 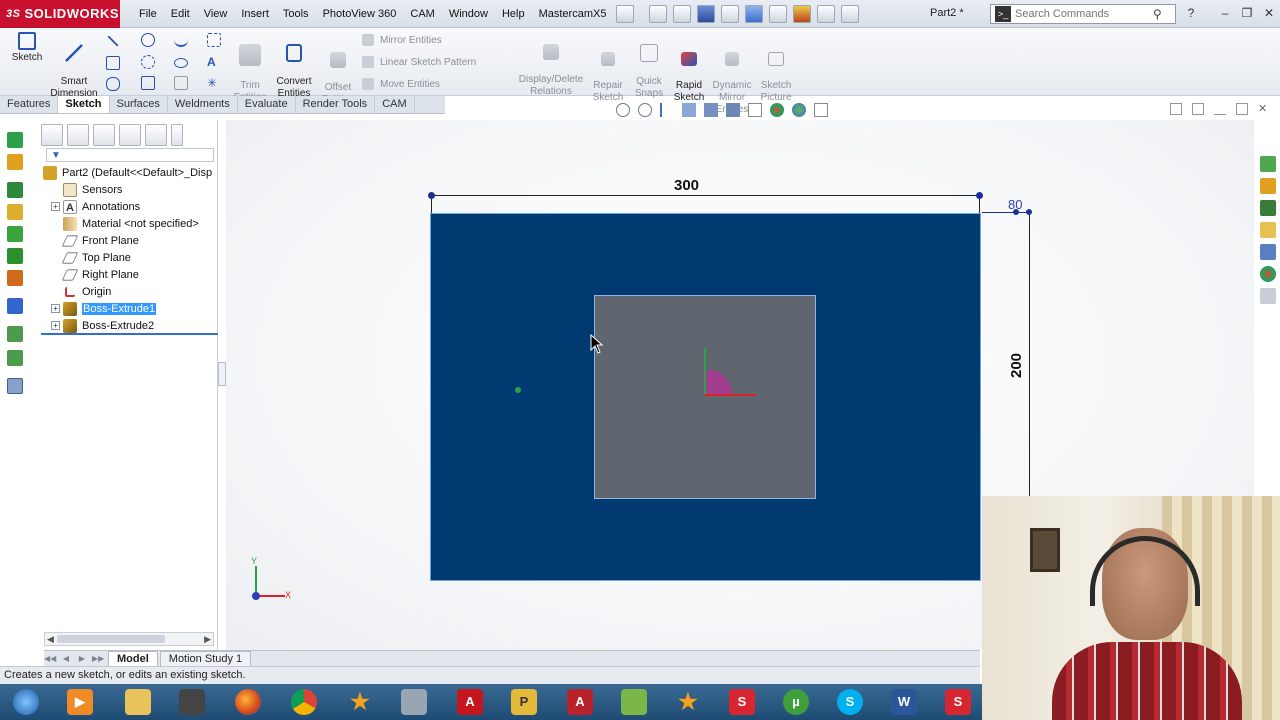 What do you see at coordinates (156, 135) in the screenshot?
I see `display-manager-tab-icon` at bounding box center [156, 135].